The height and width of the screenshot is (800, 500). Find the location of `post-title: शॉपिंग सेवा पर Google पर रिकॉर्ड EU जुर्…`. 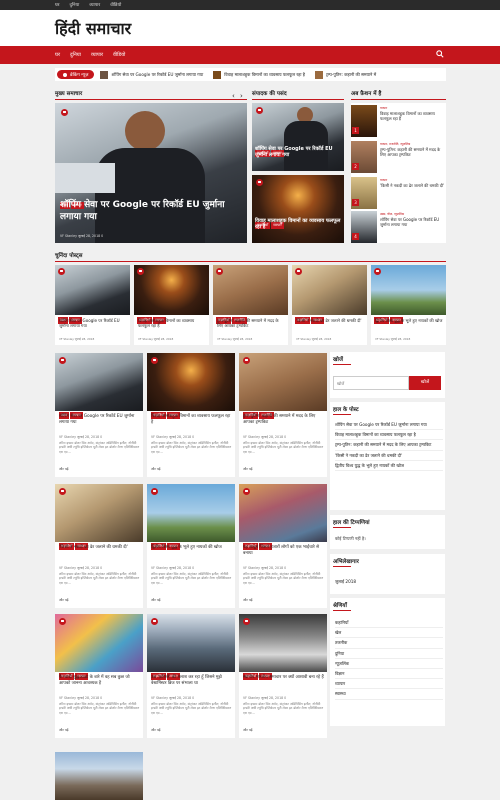

post-title: शॉपिंग सेवा पर Google पर रिकॉर्ड EU जुर्… is located at coordinates (99, 419).